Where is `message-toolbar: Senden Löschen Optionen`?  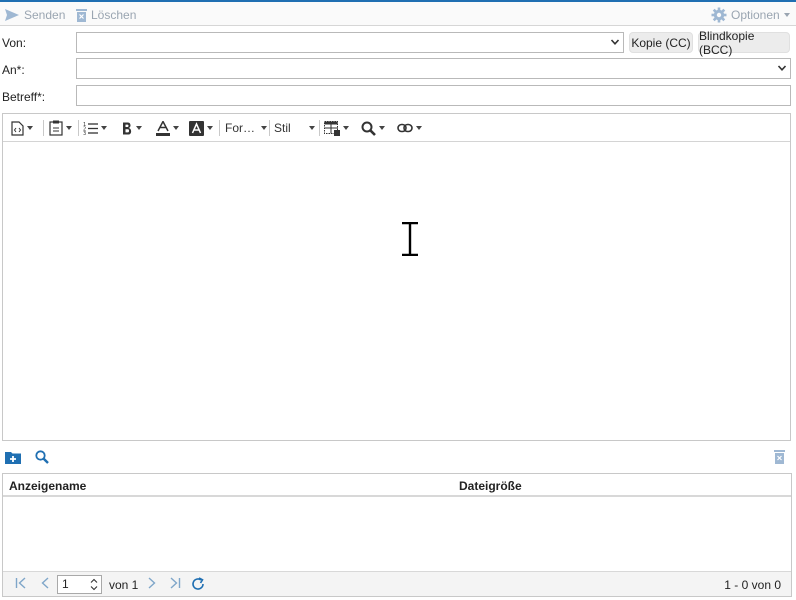 message-toolbar: Senden Löschen Optionen is located at coordinates (398, 13).